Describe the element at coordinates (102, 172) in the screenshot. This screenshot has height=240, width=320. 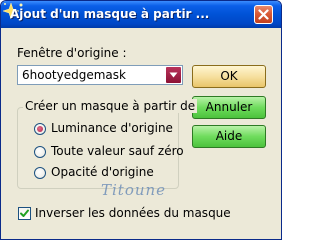
I see `radio-opacity-label: Opacité d'origine` at that location.